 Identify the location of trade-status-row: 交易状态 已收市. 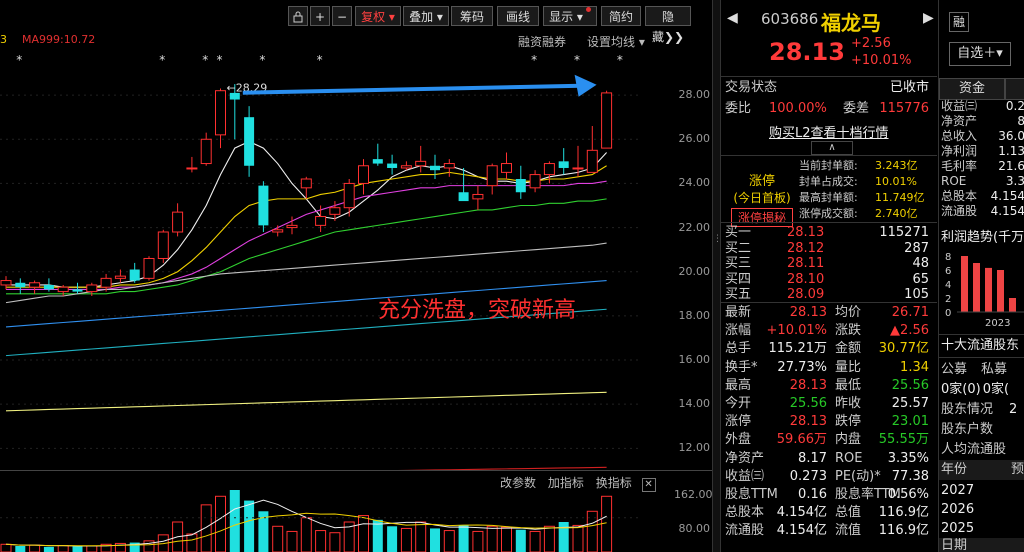
(827, 87).